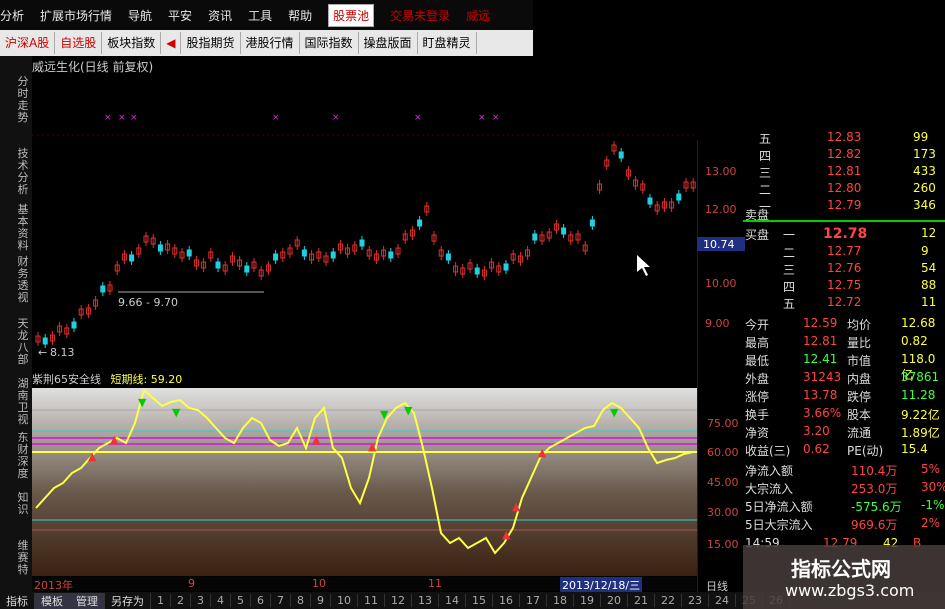 The image size is (945, 609). What do you see at coordinates (12, 15) in the screenshot?
I see `menu-item-analysis: 分析` at bounding box center [12, 15].